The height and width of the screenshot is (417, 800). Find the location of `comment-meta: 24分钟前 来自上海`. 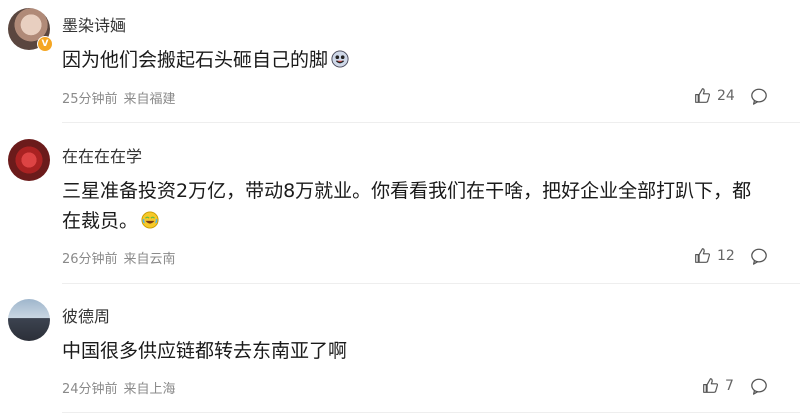

comment-meta: 24分钟前 来自上海 is located at coordinates (119, 387).